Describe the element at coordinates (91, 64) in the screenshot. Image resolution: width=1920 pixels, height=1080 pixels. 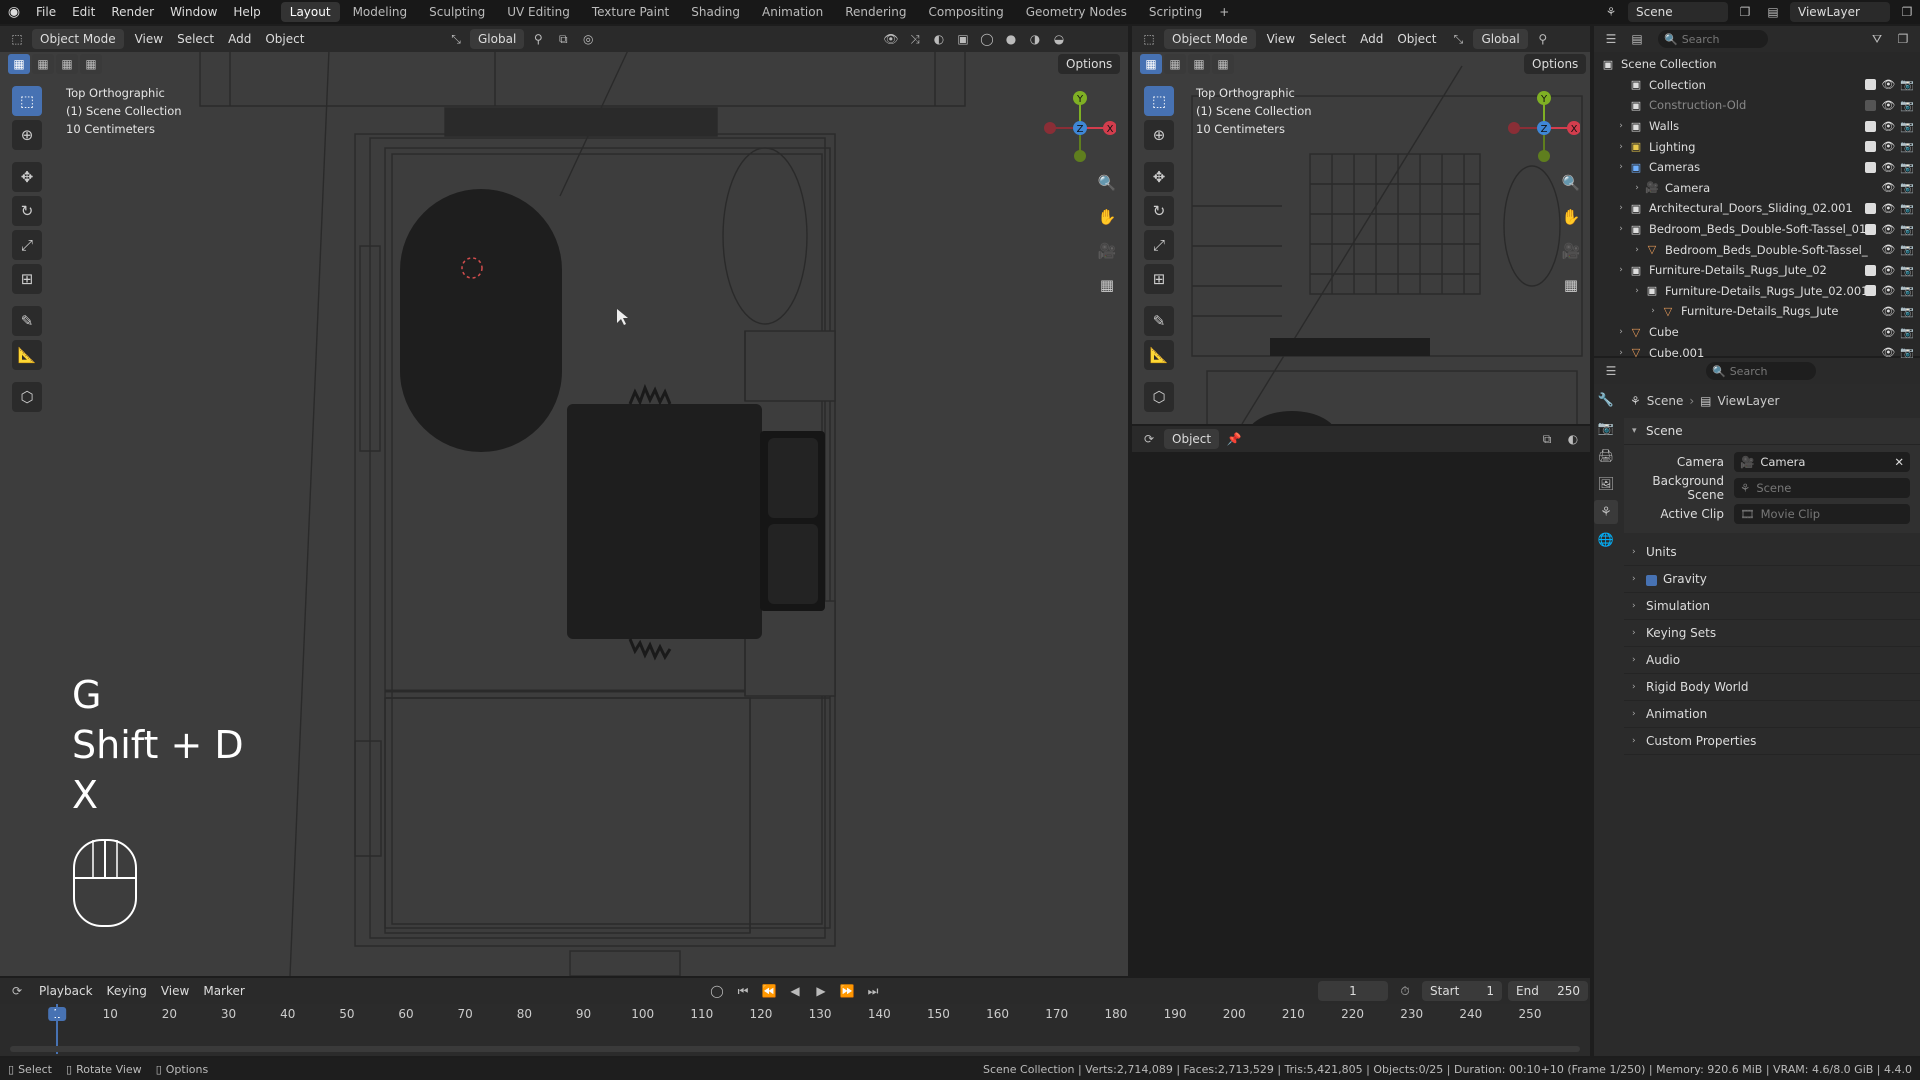
I see `select-invert-icon: ▦` at that location.